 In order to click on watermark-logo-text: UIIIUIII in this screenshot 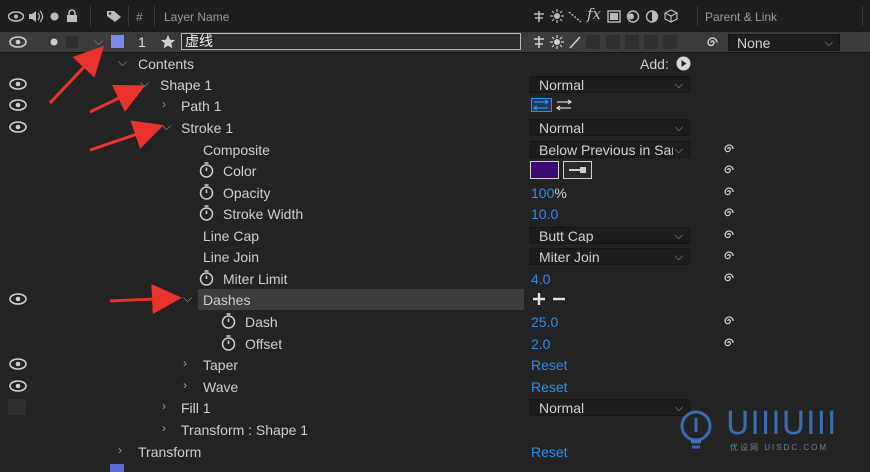, I will do `click(782, 423)`.